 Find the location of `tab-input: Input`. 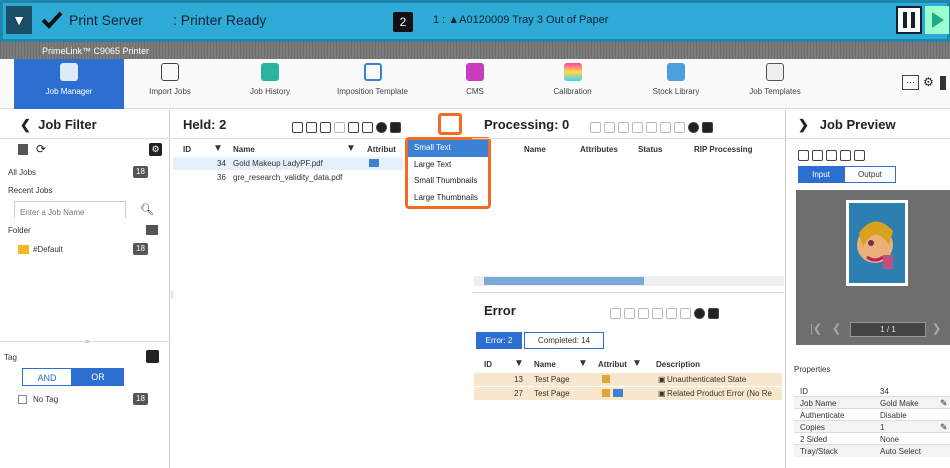

tab-input: Input is located at coordinates (821, 174).